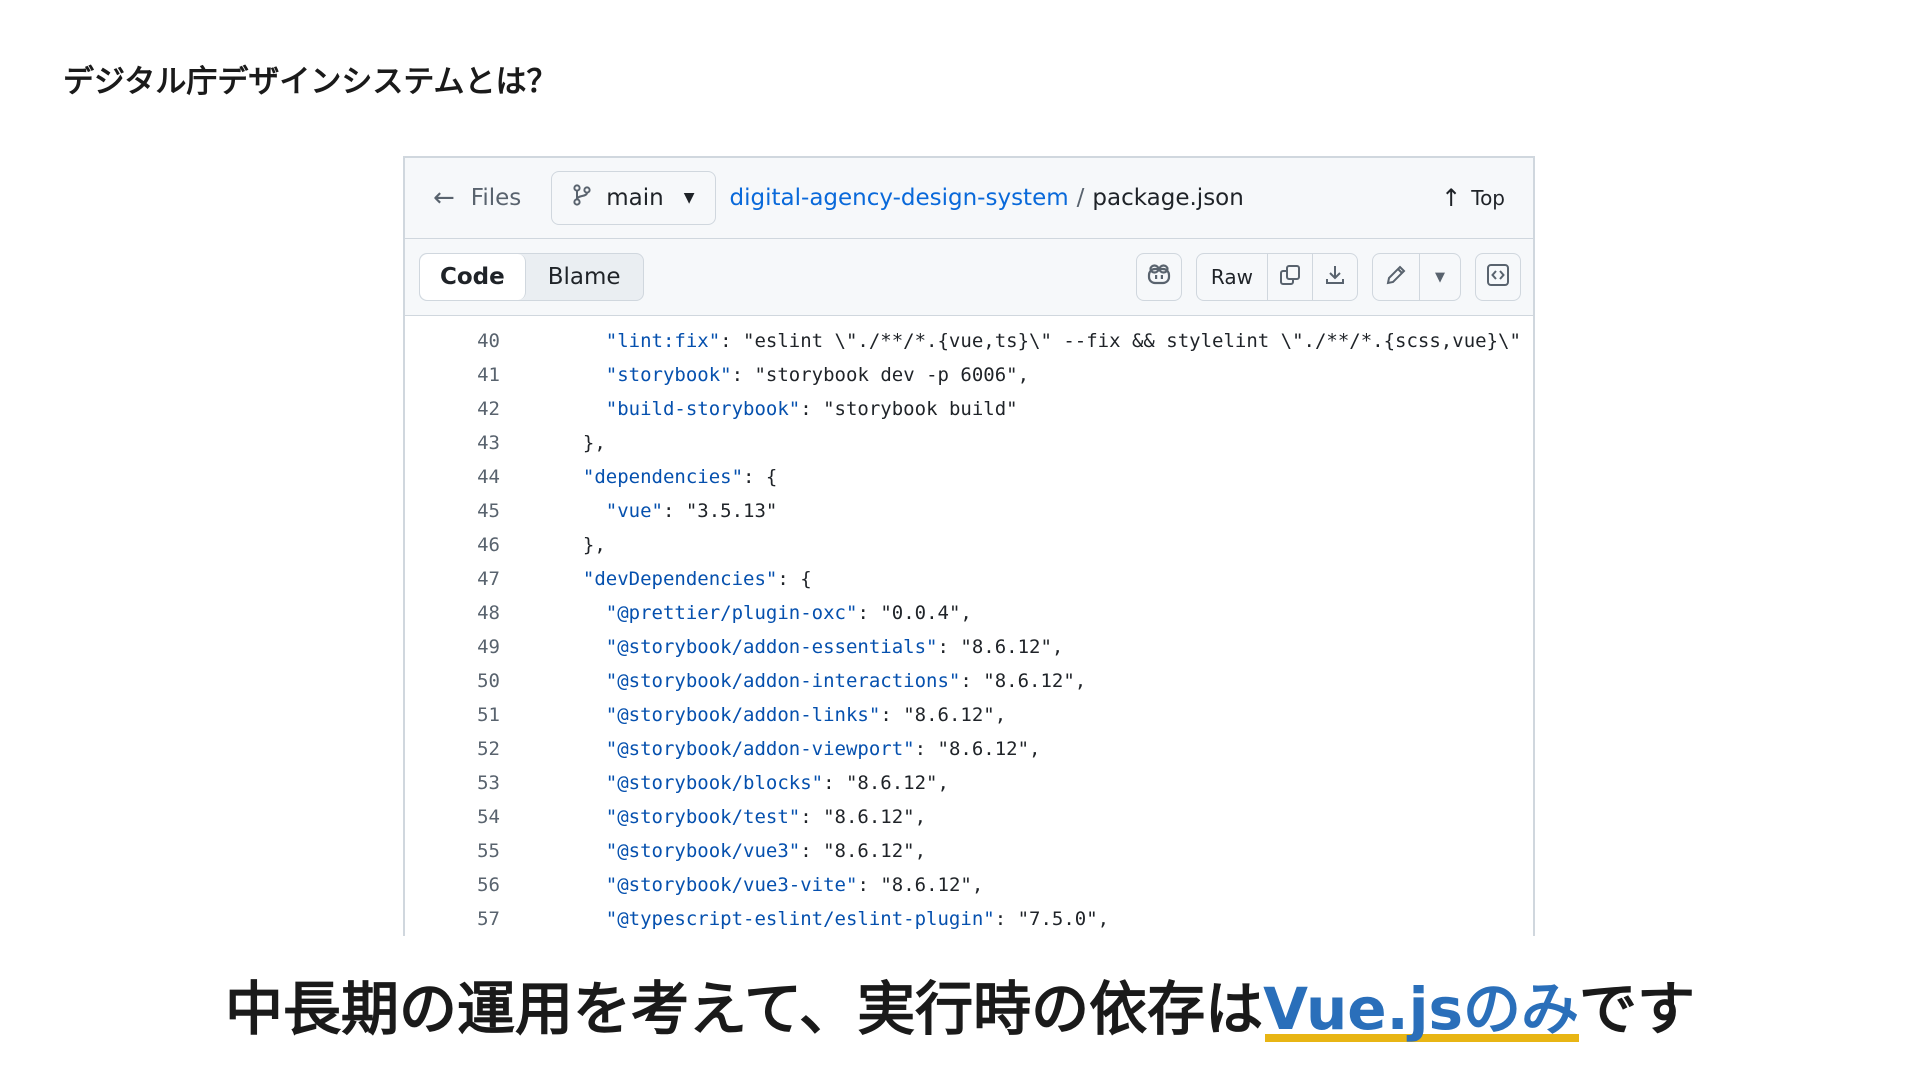 This screenshot has height=1079, width=1920. I want to click on code-text: "dependencies": {, so click(638, 477).